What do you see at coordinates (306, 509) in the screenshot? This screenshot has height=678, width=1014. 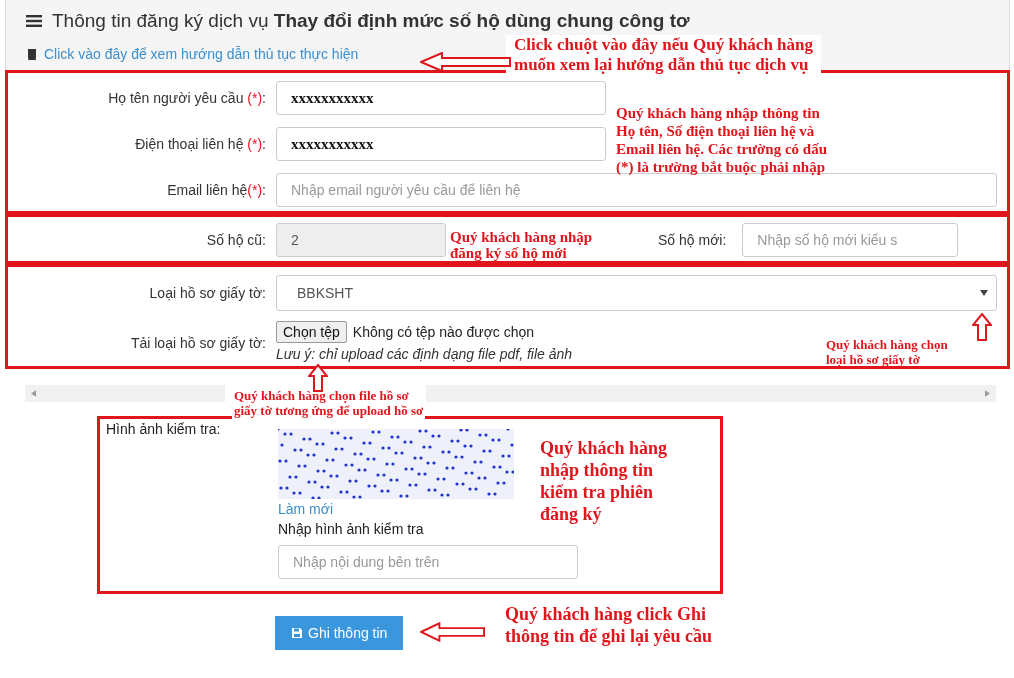 I see `refresh-link: Làm mới` at bounding box center [306, 509].